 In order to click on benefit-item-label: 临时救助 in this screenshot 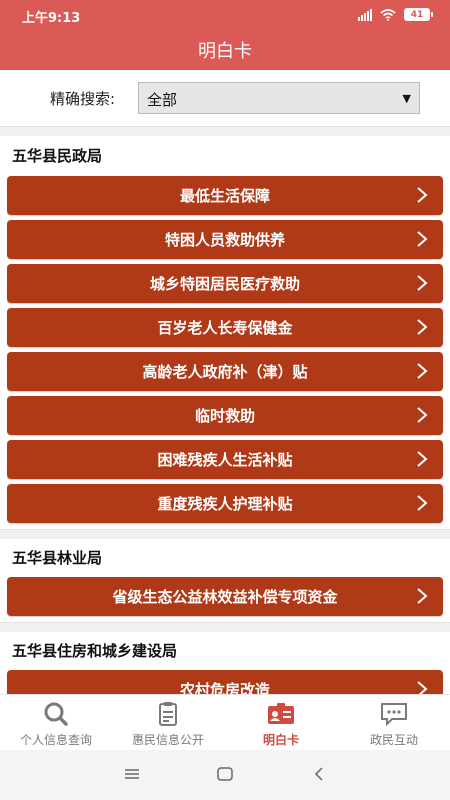, I will do `click(224, 416)`.